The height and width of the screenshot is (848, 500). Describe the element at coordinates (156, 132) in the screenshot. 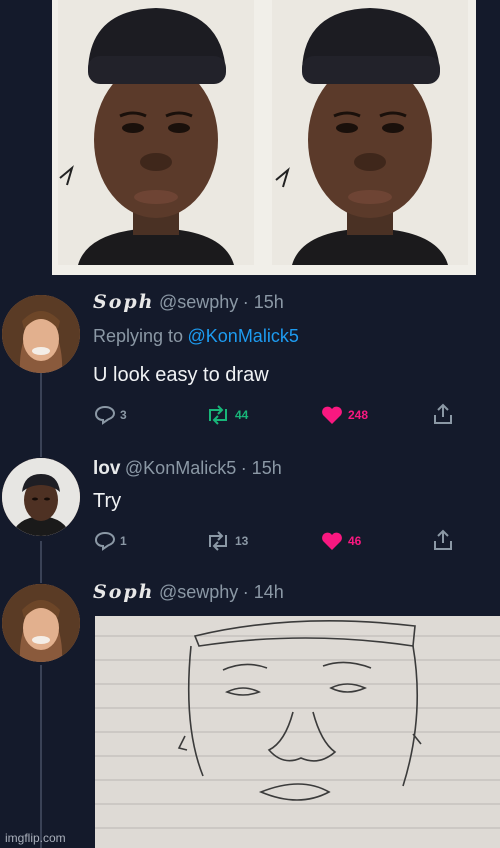

I see `photo-left` at that location.